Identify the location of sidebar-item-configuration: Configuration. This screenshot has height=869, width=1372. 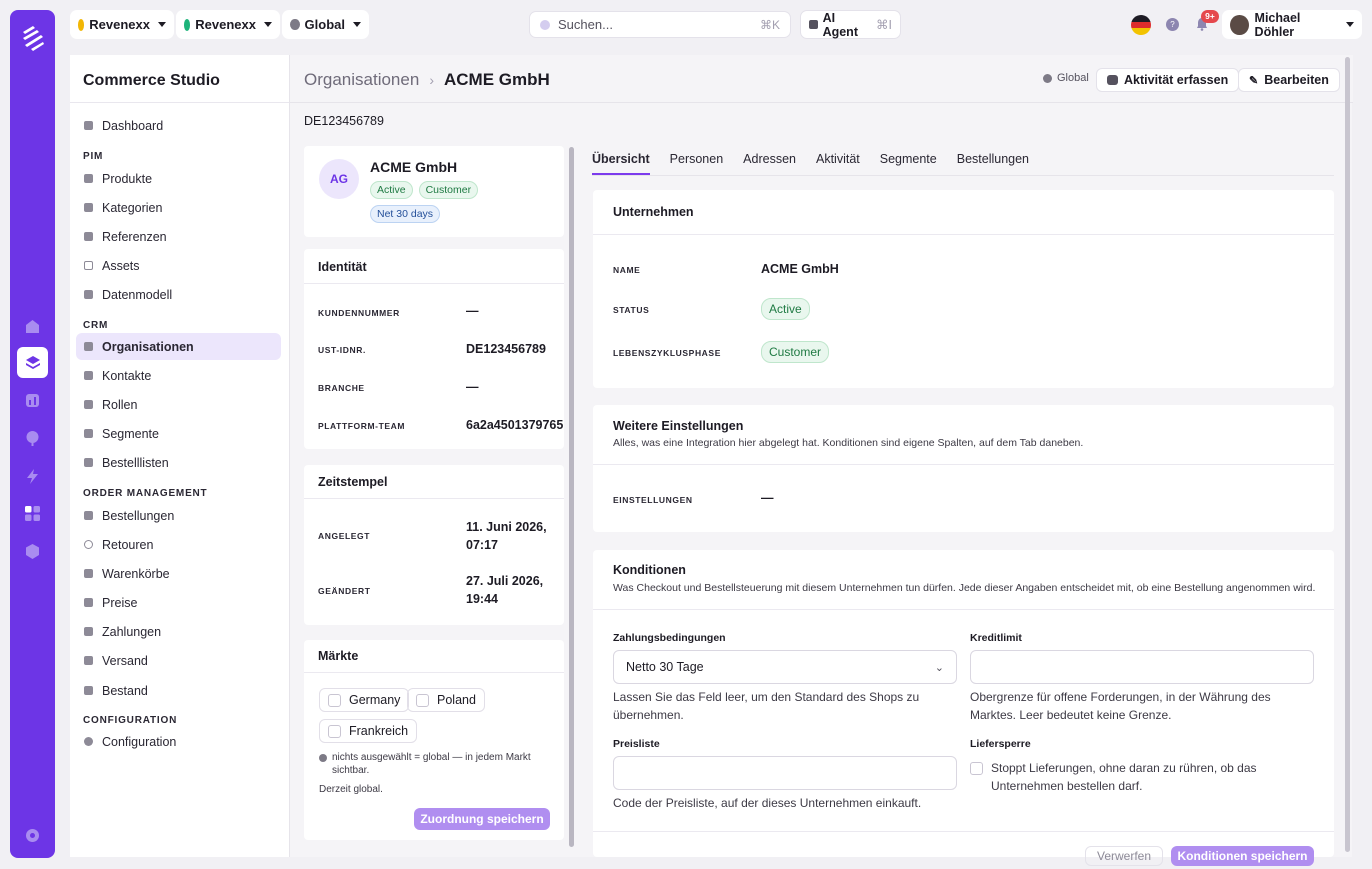
(178, 741).